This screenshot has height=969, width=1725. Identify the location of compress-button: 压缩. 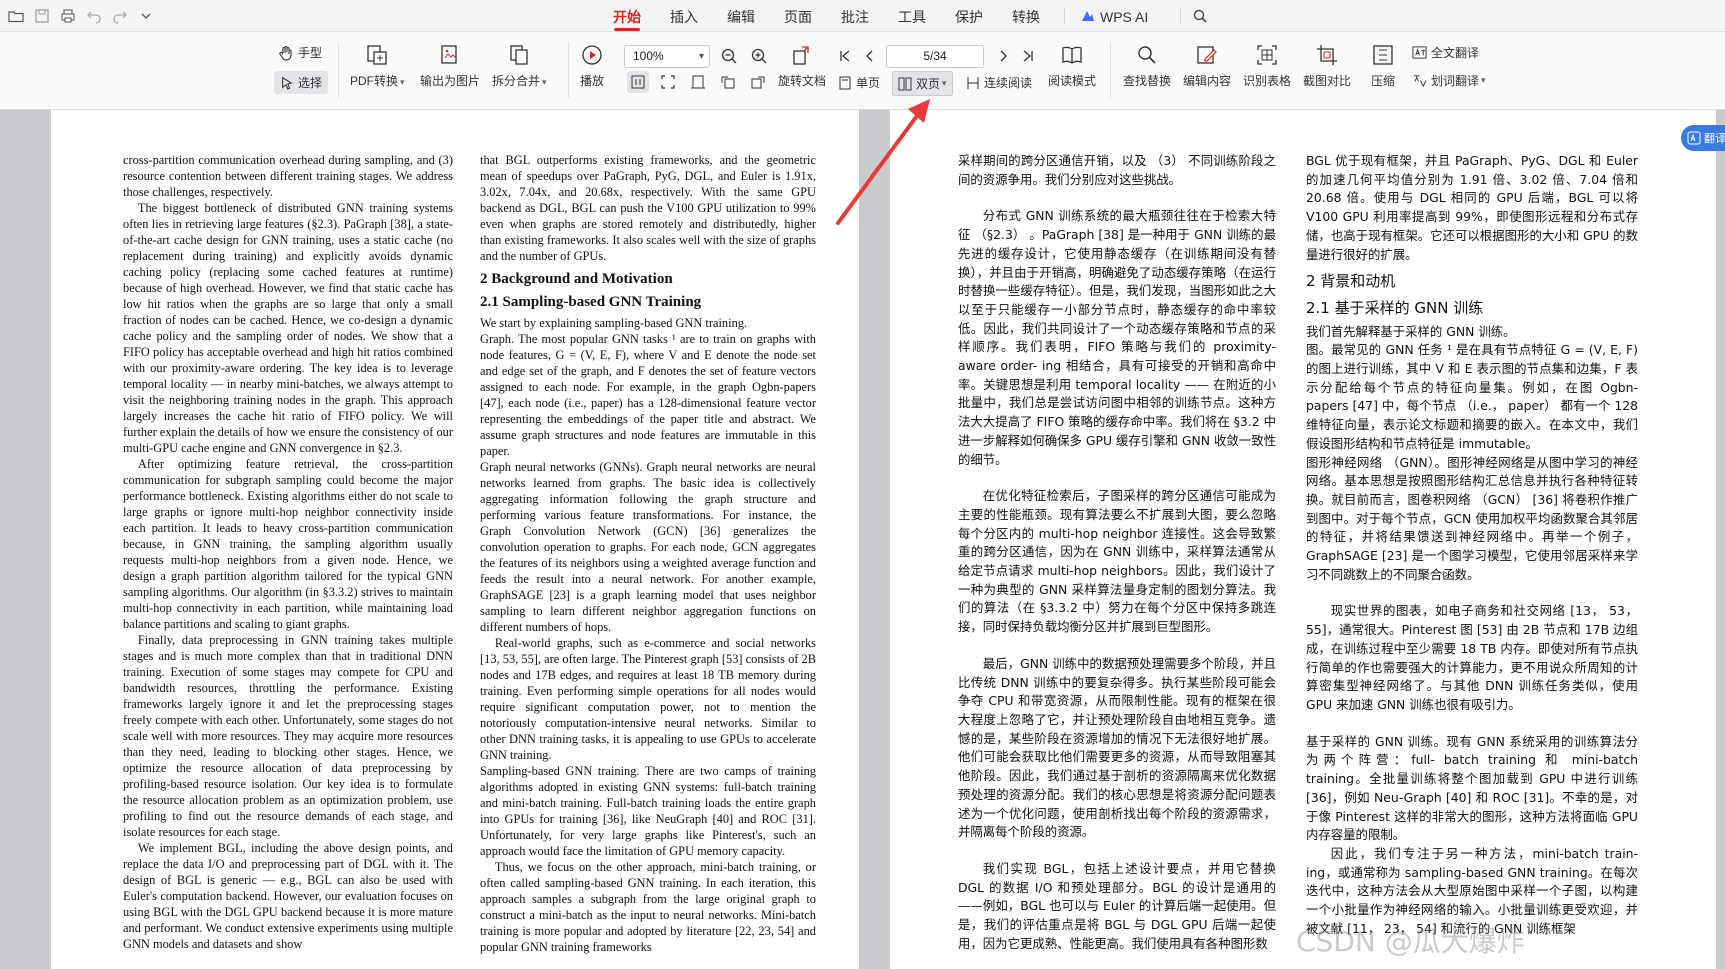
(1383, 64).